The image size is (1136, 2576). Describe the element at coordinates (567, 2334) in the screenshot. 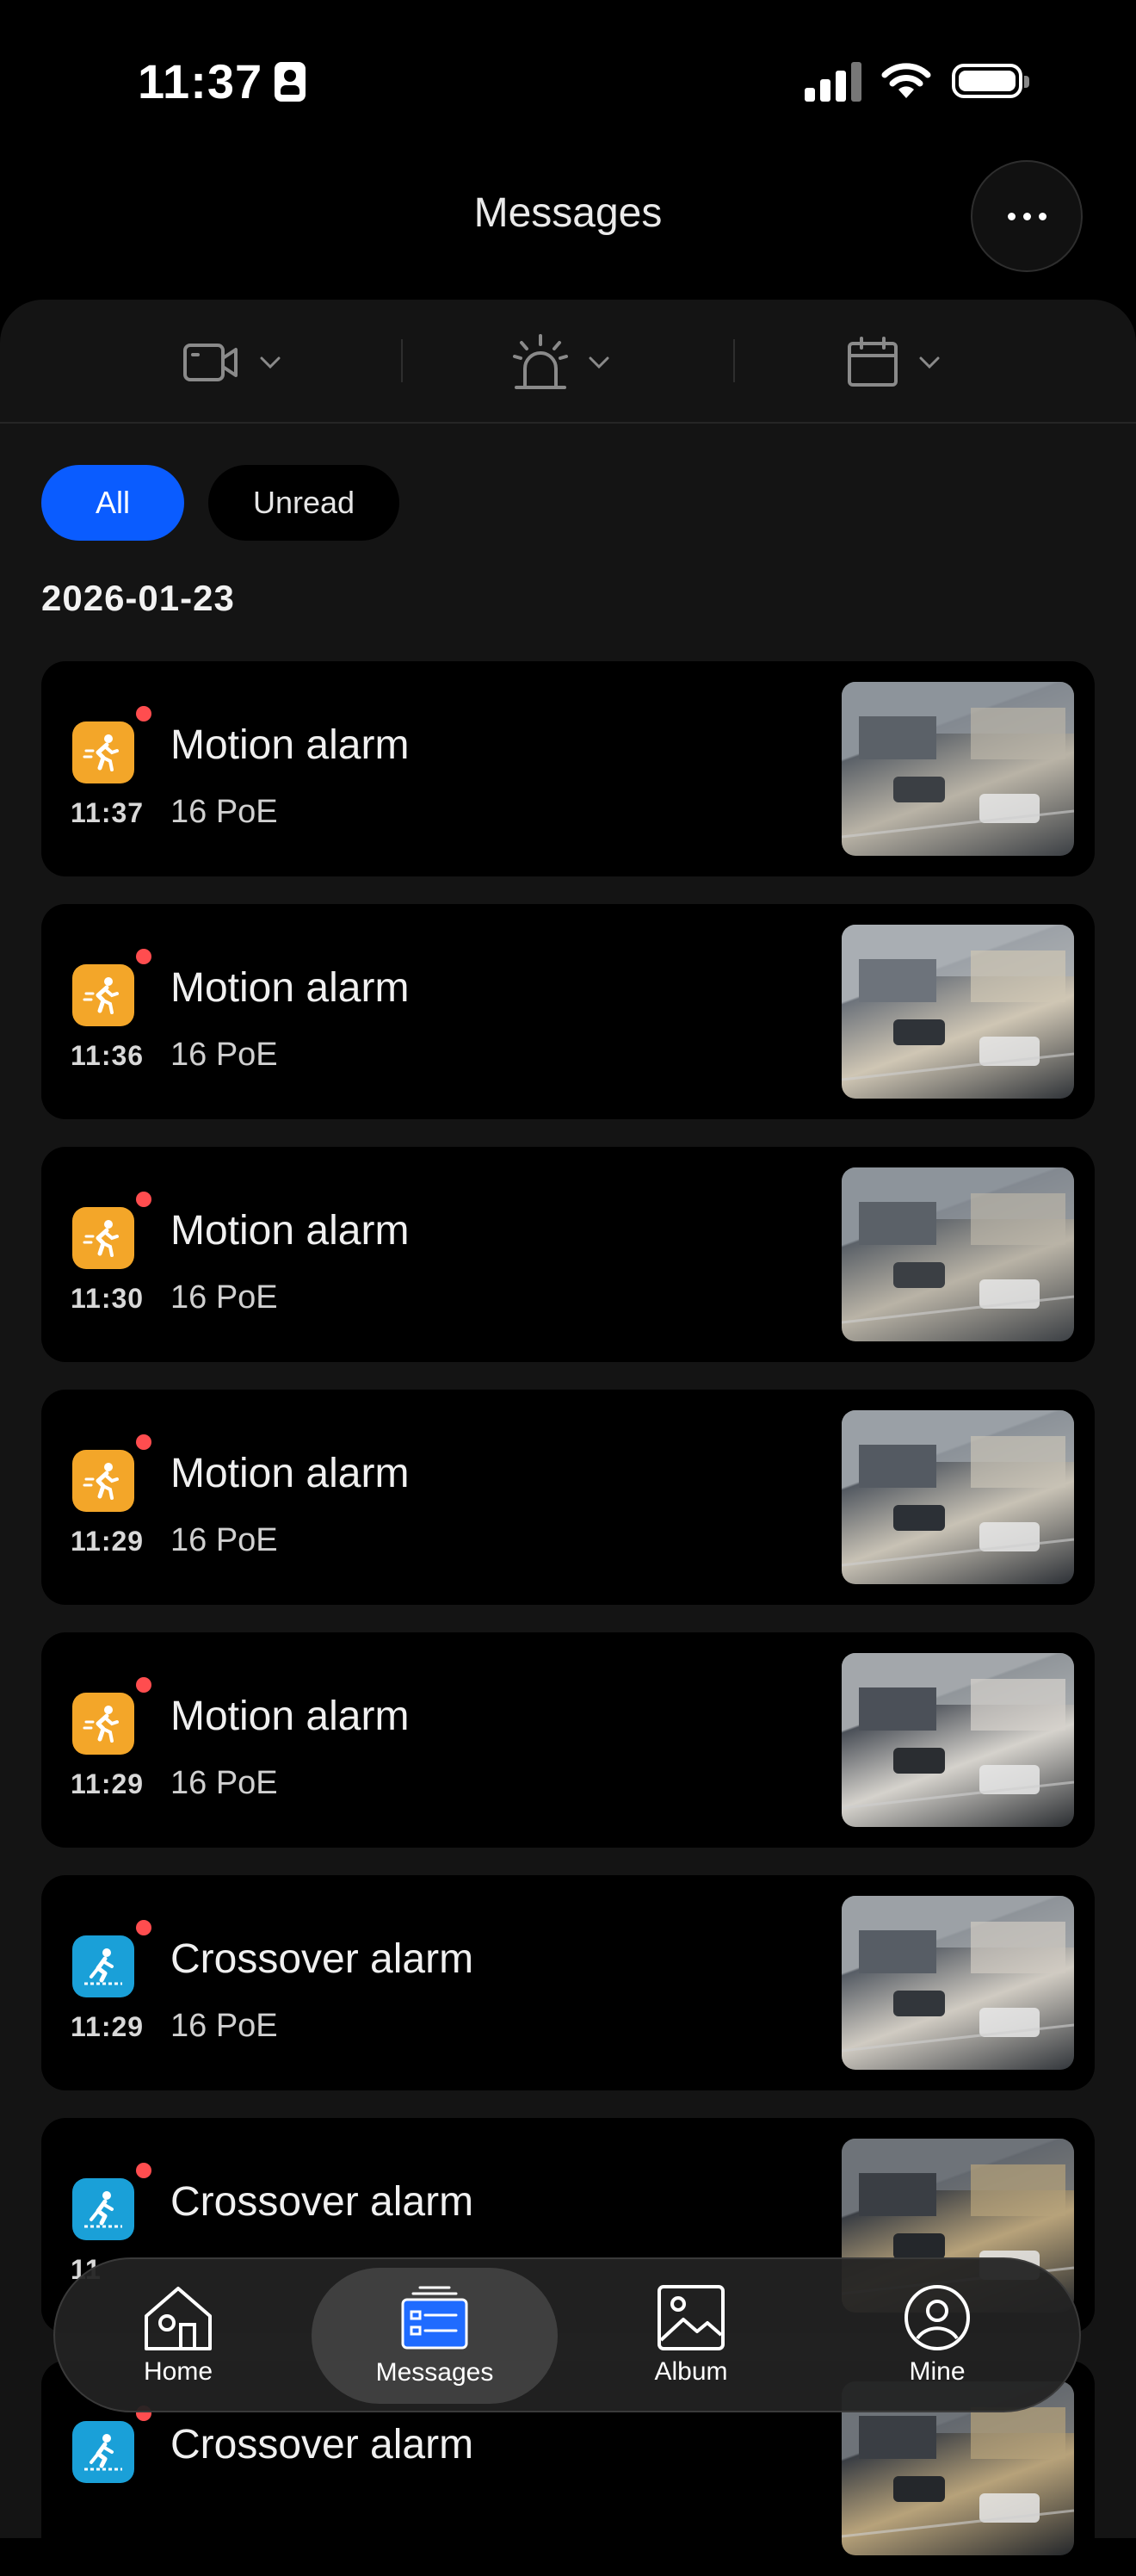

I see `bottom-tab-bar: Home Messages Album Mine` at that location.